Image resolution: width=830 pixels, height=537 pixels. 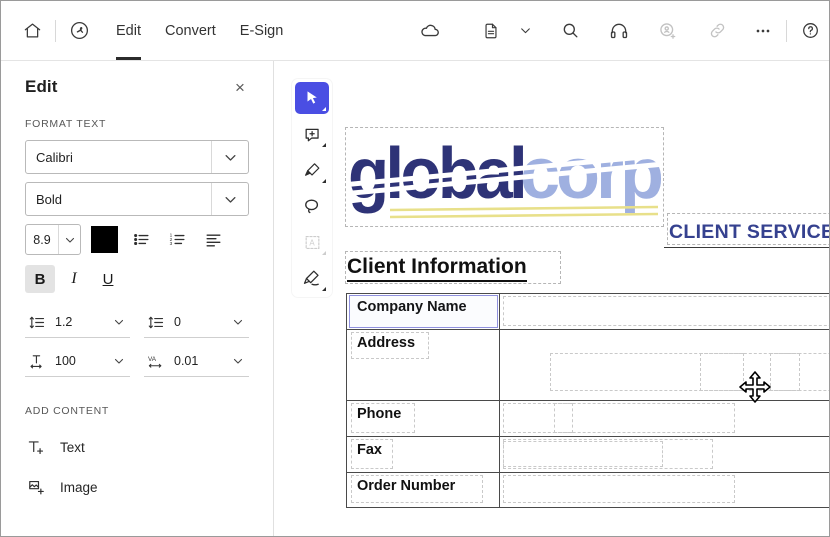 What do you see at coordinates (746, 247) in the screenshot?
I see `client-service-underline` at bounding box center [746, 247].